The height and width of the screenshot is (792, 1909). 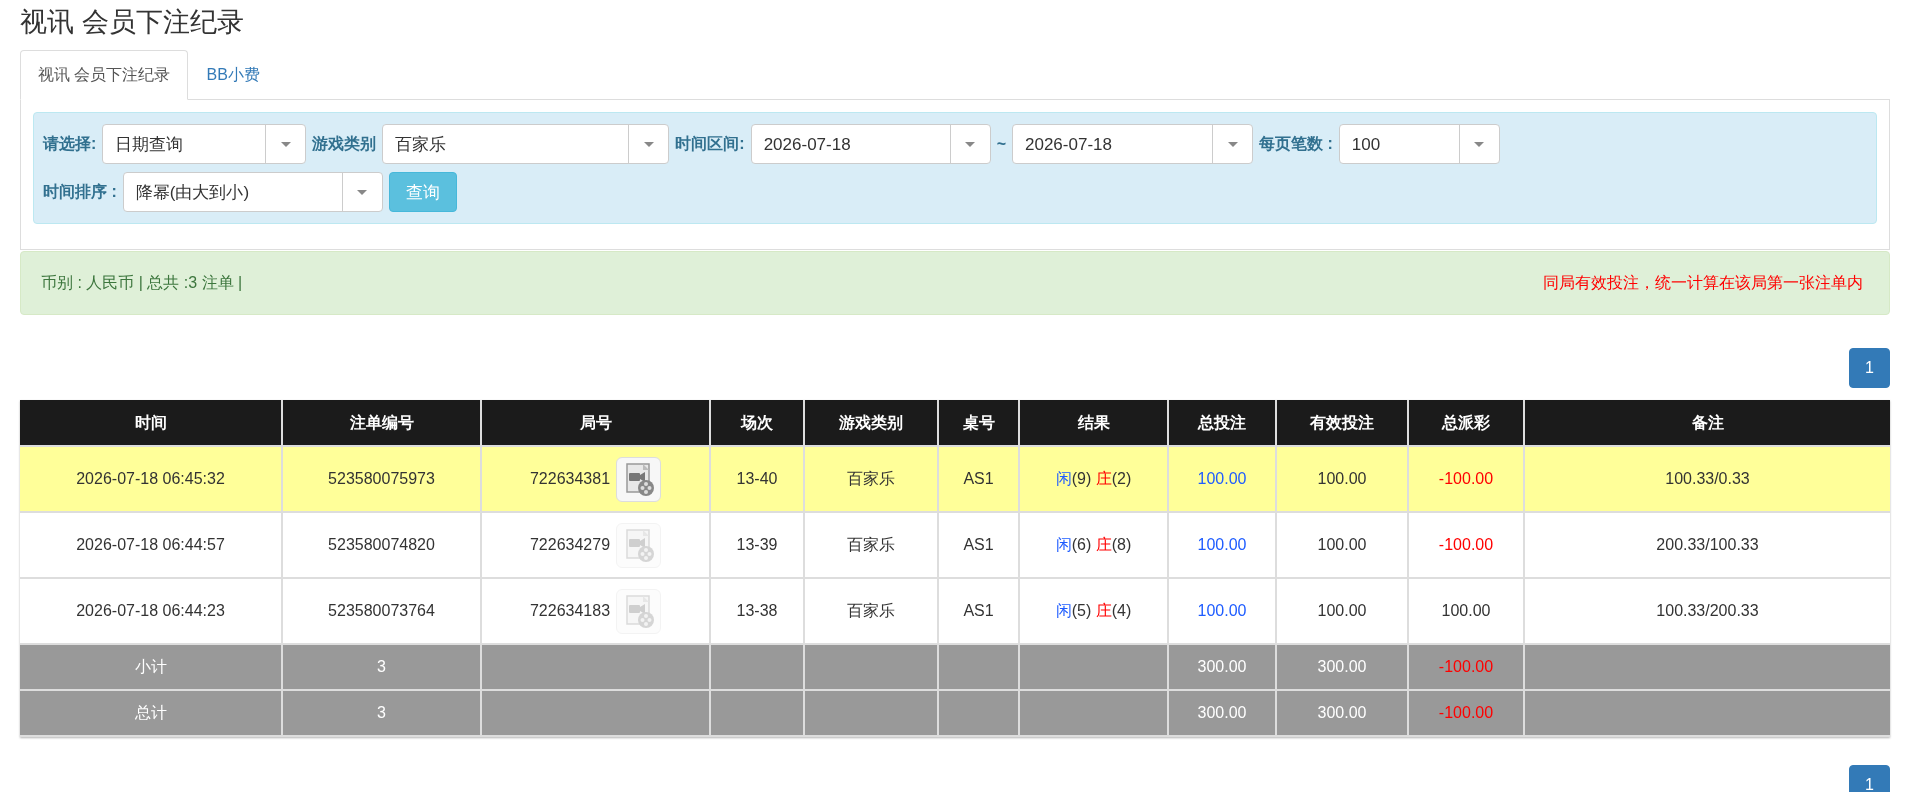 I want to click on table-cell: 100.33/0.33, so click(x=1707, y=479).